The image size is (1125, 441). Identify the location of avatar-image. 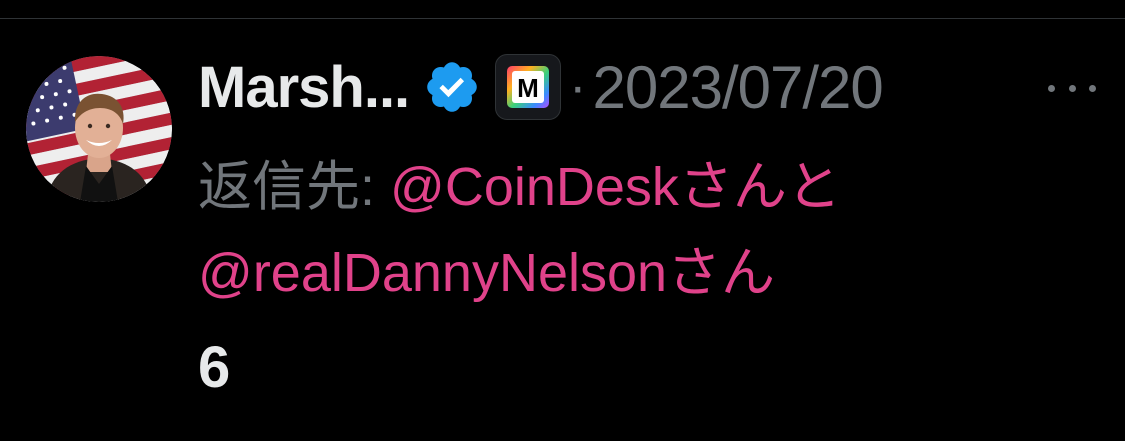
(99, 129).